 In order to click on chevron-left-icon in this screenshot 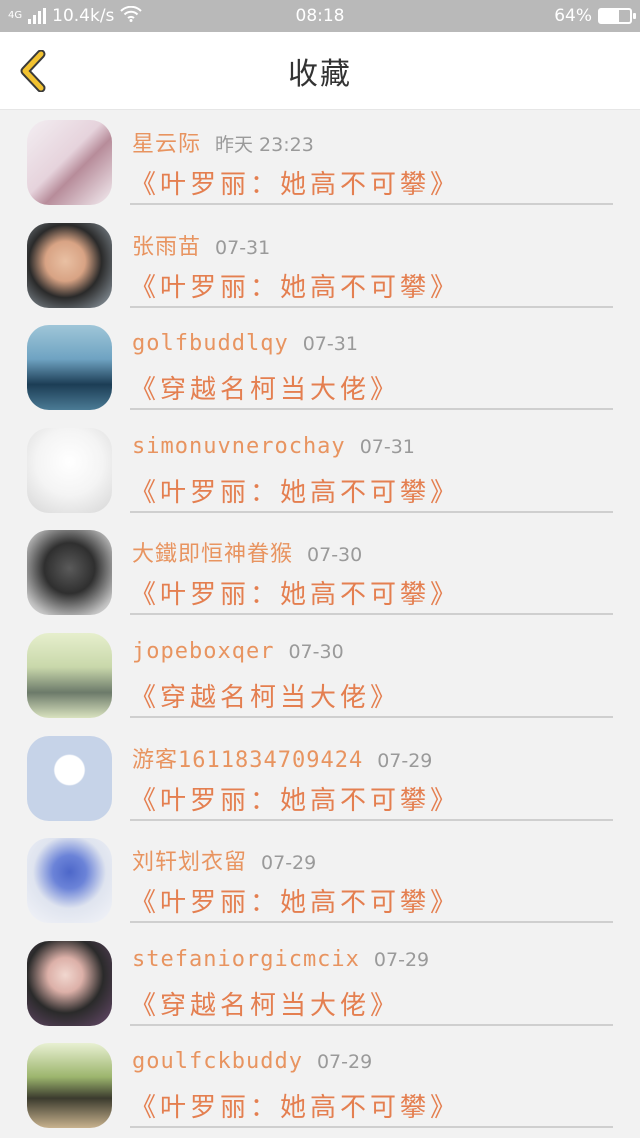, I will do `click(33, 71)`.